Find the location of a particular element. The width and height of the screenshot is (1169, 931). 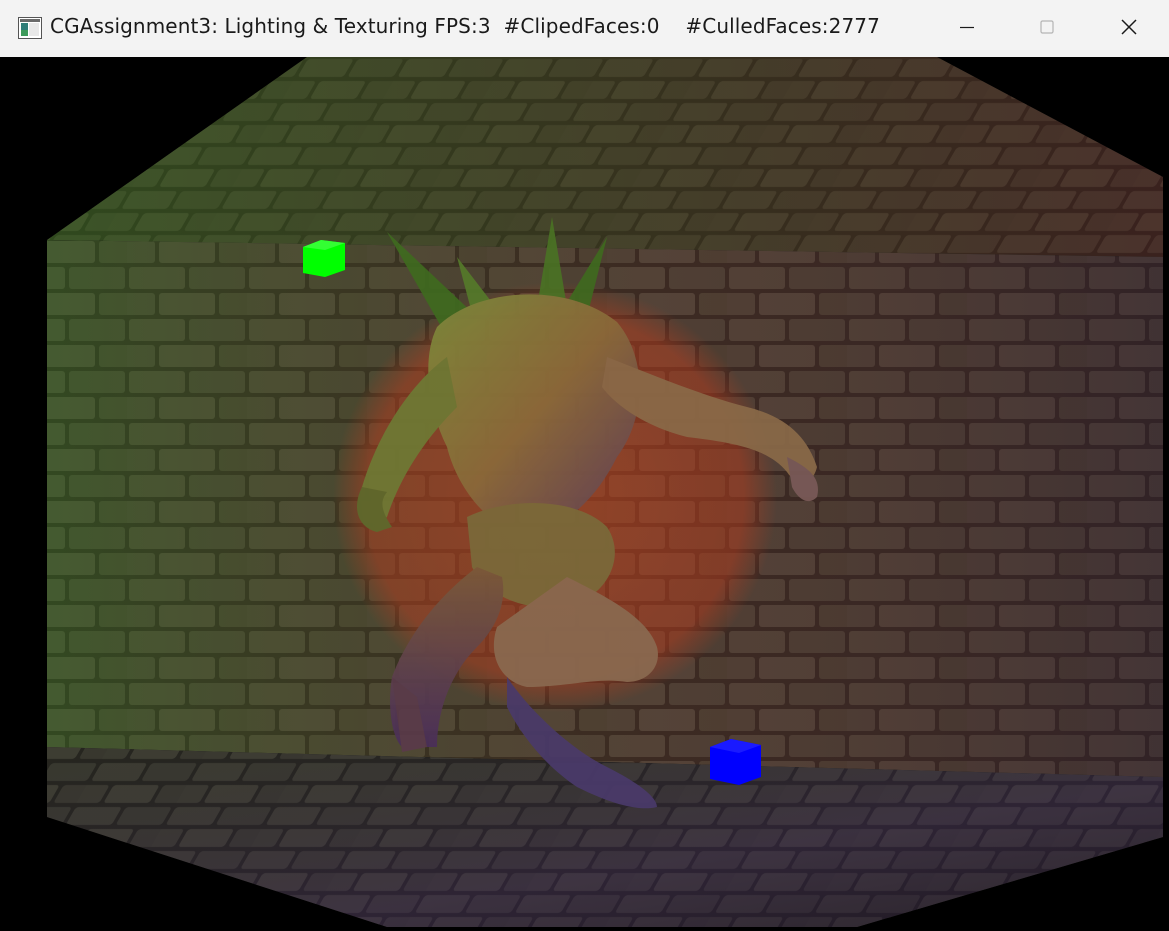

blue-light-cube is located at coordinates (735, 762).